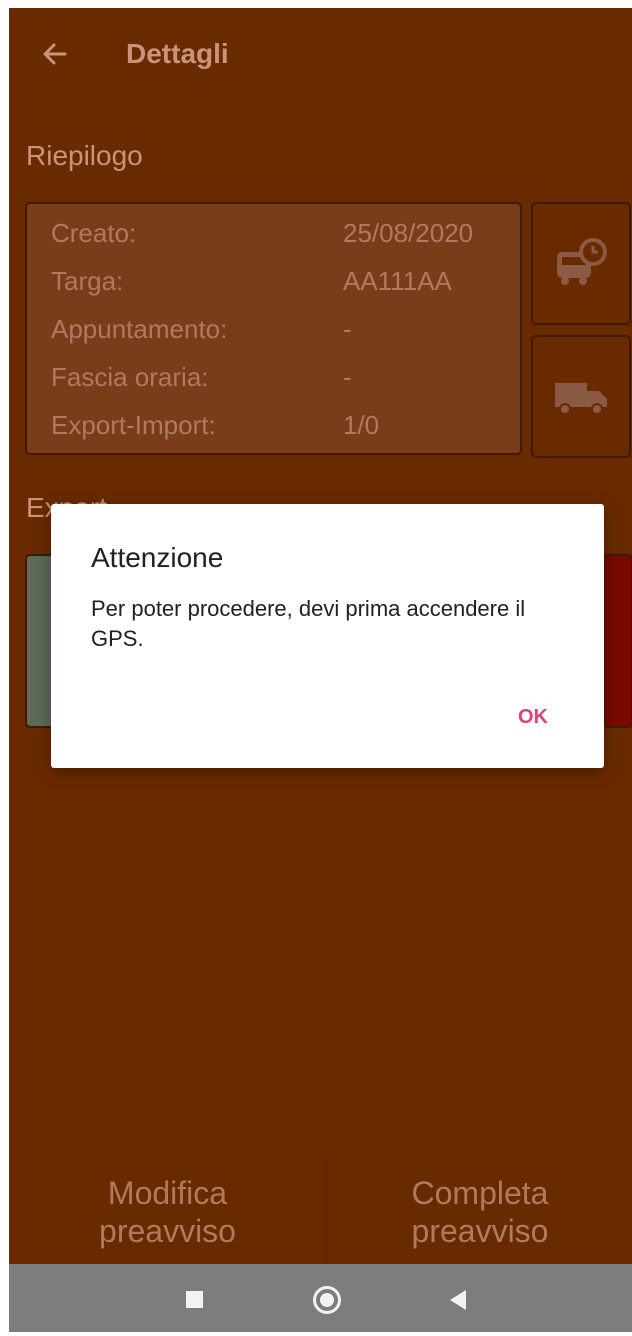  I want to click on summary-row-appointment: Appuntamento: -, so click(281, 334).